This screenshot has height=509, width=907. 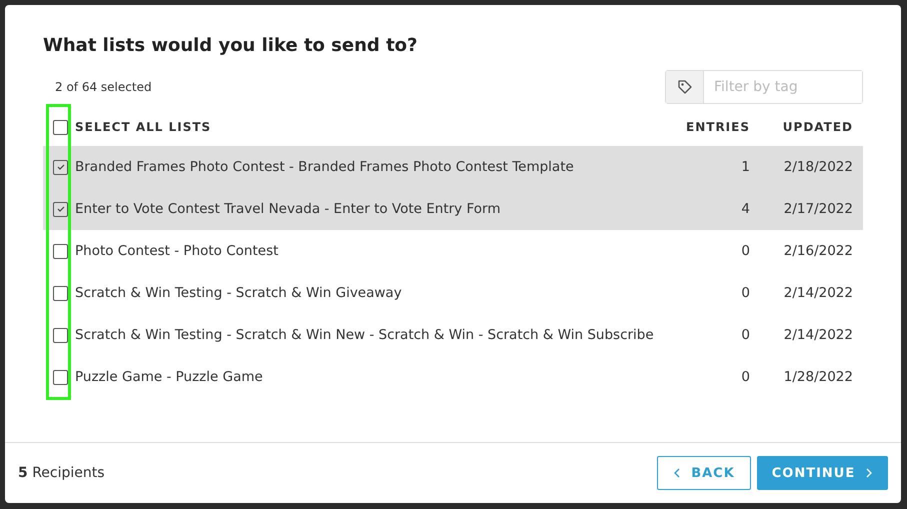 What do you see at coordinates (717, 127) in the screenshot?
I see `column-header: ENTRIES` at bounding box center [717, 127].